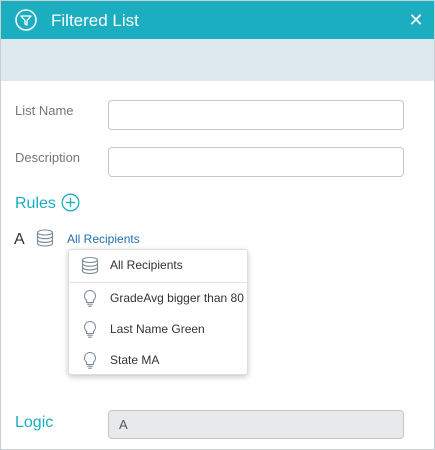 The image size is (435, 450). Describe the element at coordinates (70, 202) in the screenshot. I see `add-rule-icon` at that location.